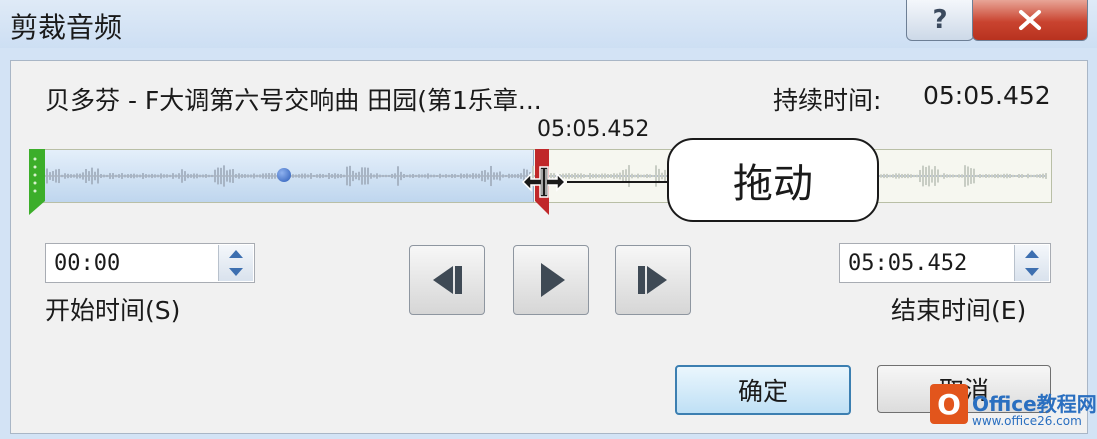 The height and width of the screenshot is (439, 1097). I want to click on callout-line, so click(620, 182).